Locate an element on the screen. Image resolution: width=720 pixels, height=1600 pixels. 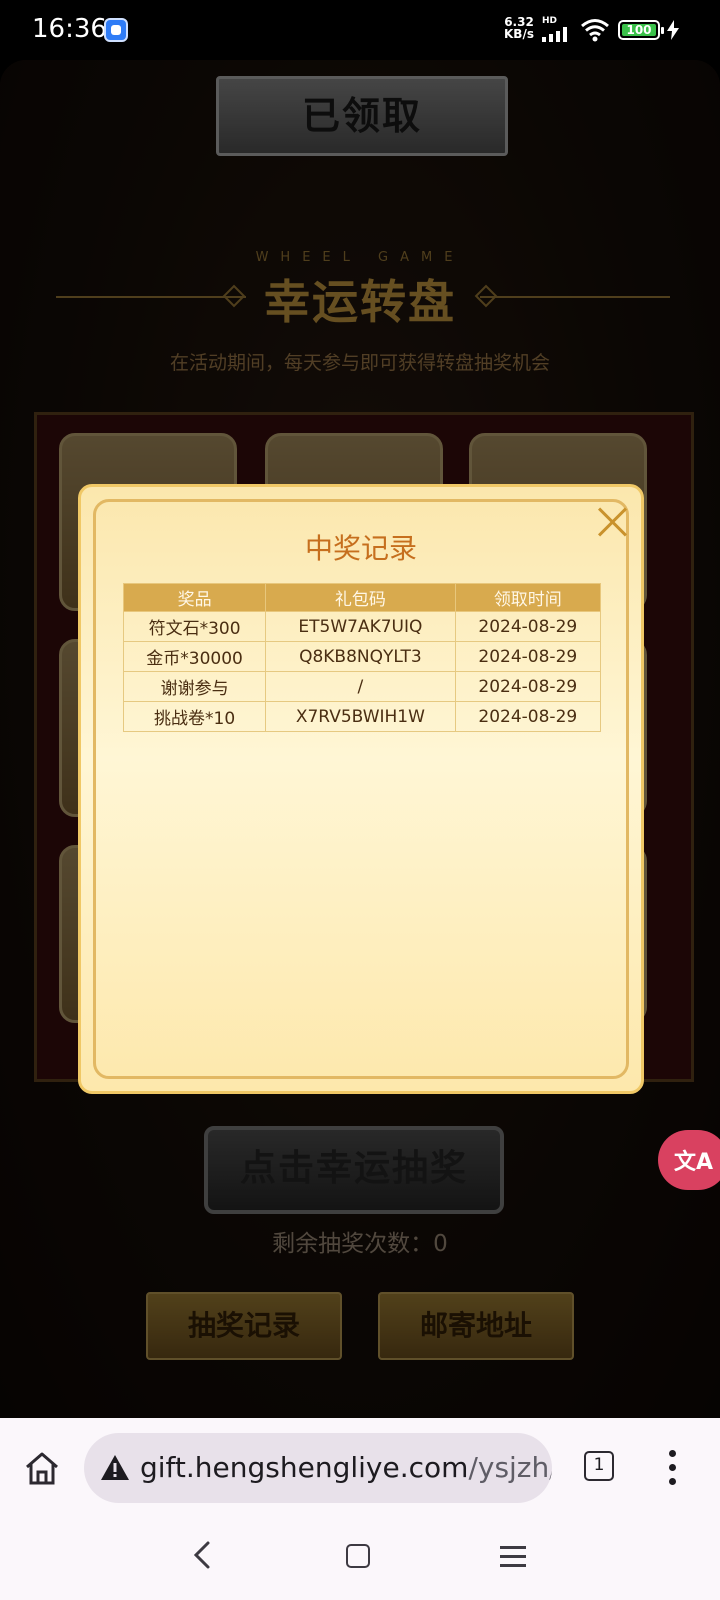
column-header-time: 领取时间 is located at coordinates (528, 597).